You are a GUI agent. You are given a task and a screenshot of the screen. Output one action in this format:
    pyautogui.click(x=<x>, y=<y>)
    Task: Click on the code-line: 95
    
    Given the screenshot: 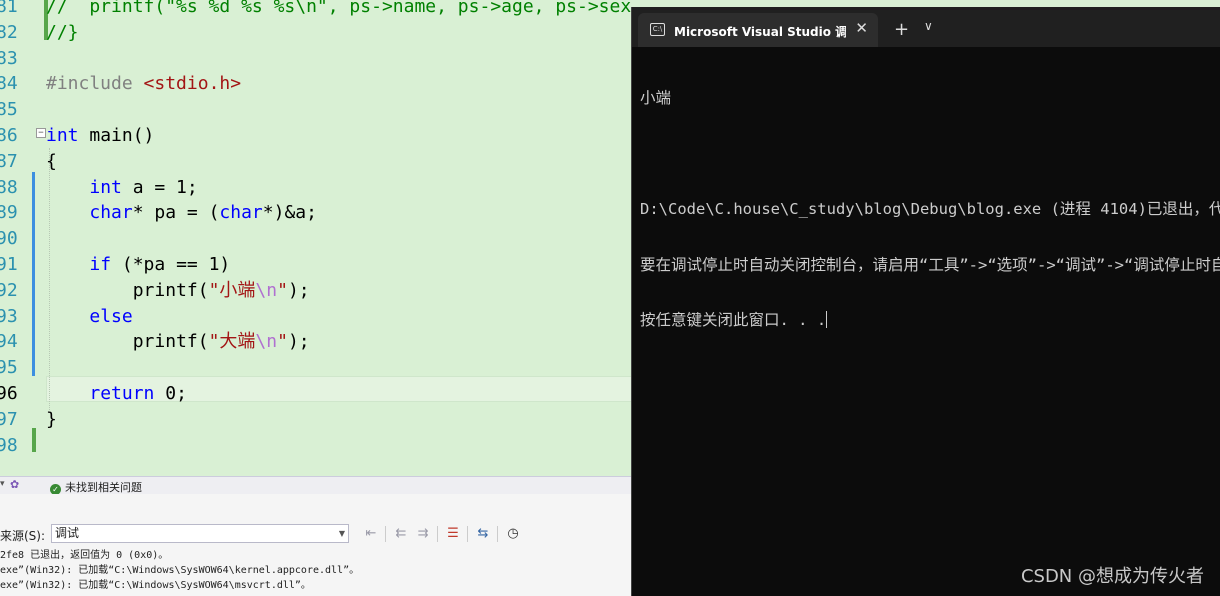 What is the action you would take?
    pyautogui.click(x=316, y=368)
    